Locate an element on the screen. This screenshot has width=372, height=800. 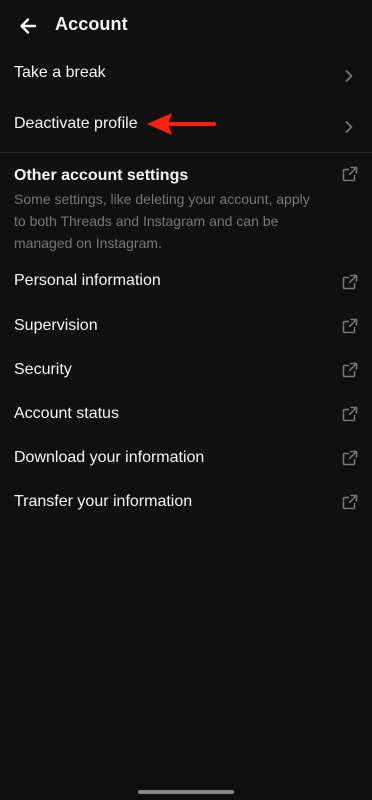
personal-information-label: Personal information is located at coordinates (87, 280).